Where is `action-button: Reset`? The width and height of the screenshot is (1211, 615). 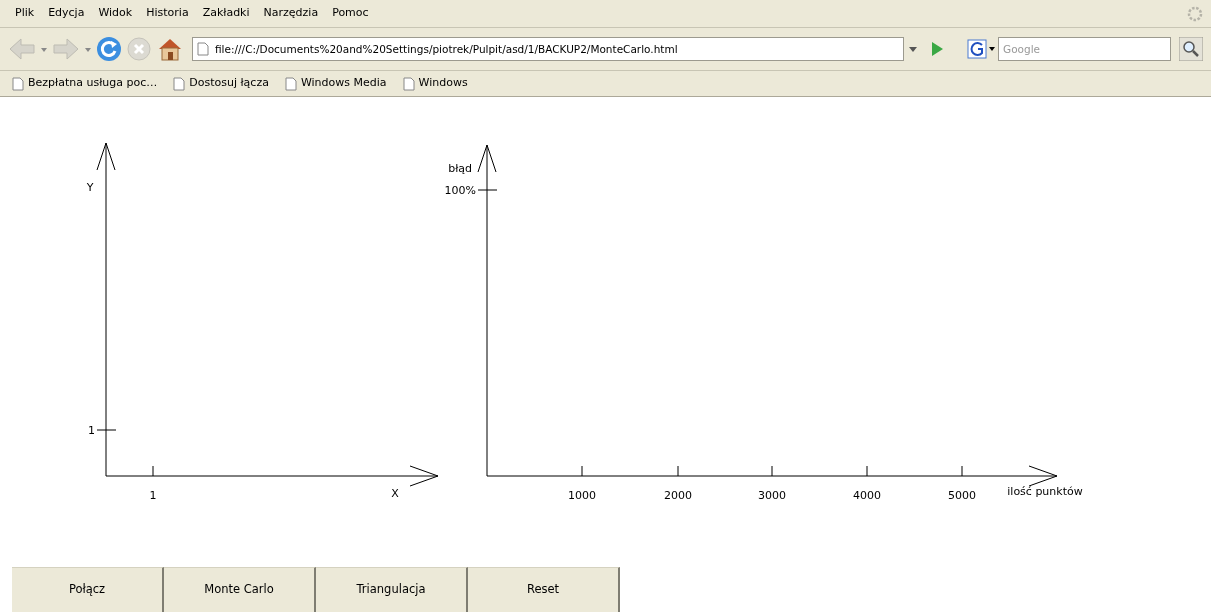
action-button: Reset is located at coordinates (544, 589).